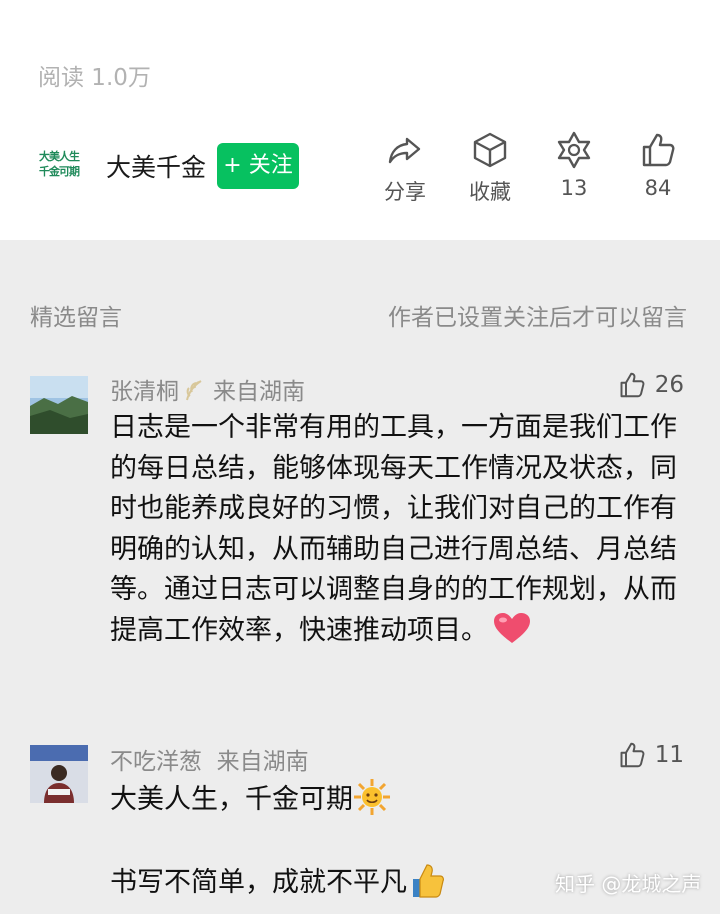 Image resolution: width=720 pixels, height=914 pixels. I want to click on comment-like-button: 11, so click(650, 755).